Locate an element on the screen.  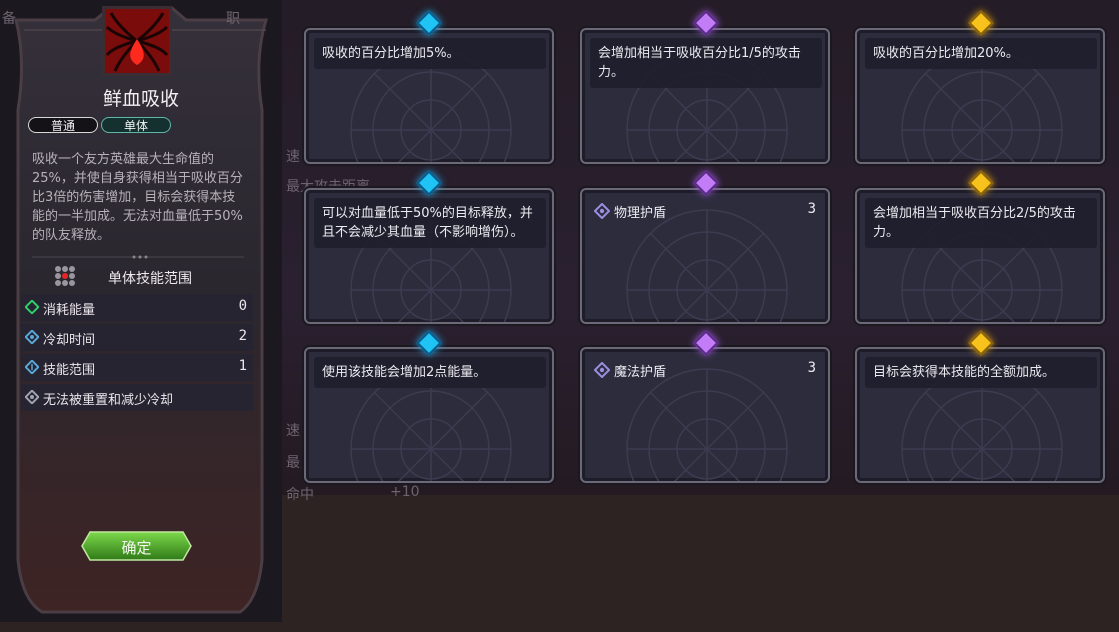
upgrade-card: 目标会获得本技能的全额加成。 is located at coordinates (980, 415).